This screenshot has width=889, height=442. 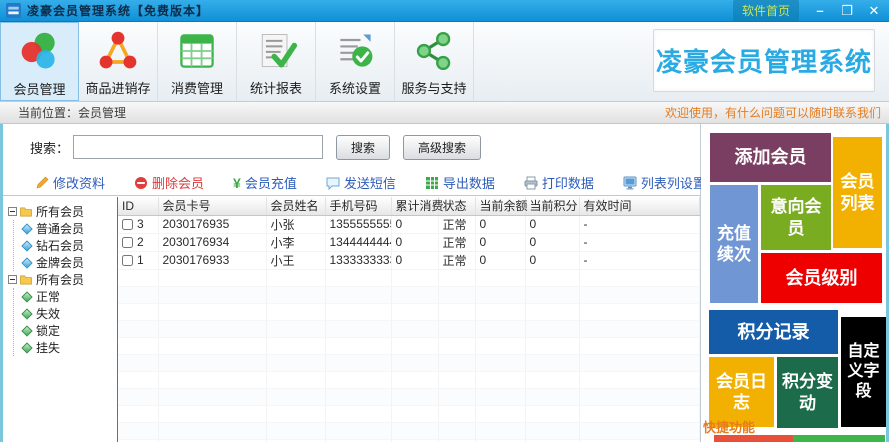 What do you see at coordinates (765, 10) in the screenshot?
I see `software-home-button: 软件首页` at bounding box center [765, 10].